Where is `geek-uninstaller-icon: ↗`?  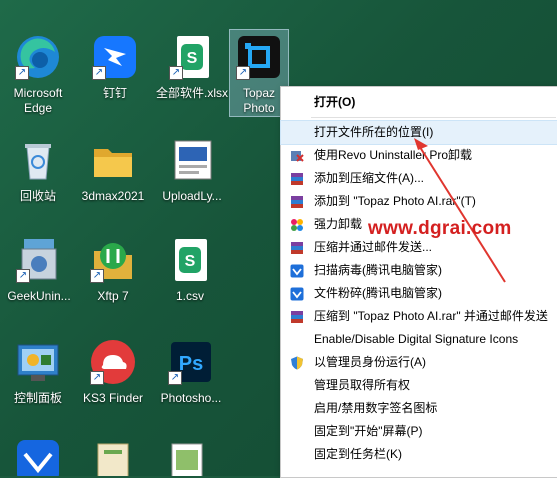
geek-uninstaller-icon: ↗ is located at coordinates (39, 260).